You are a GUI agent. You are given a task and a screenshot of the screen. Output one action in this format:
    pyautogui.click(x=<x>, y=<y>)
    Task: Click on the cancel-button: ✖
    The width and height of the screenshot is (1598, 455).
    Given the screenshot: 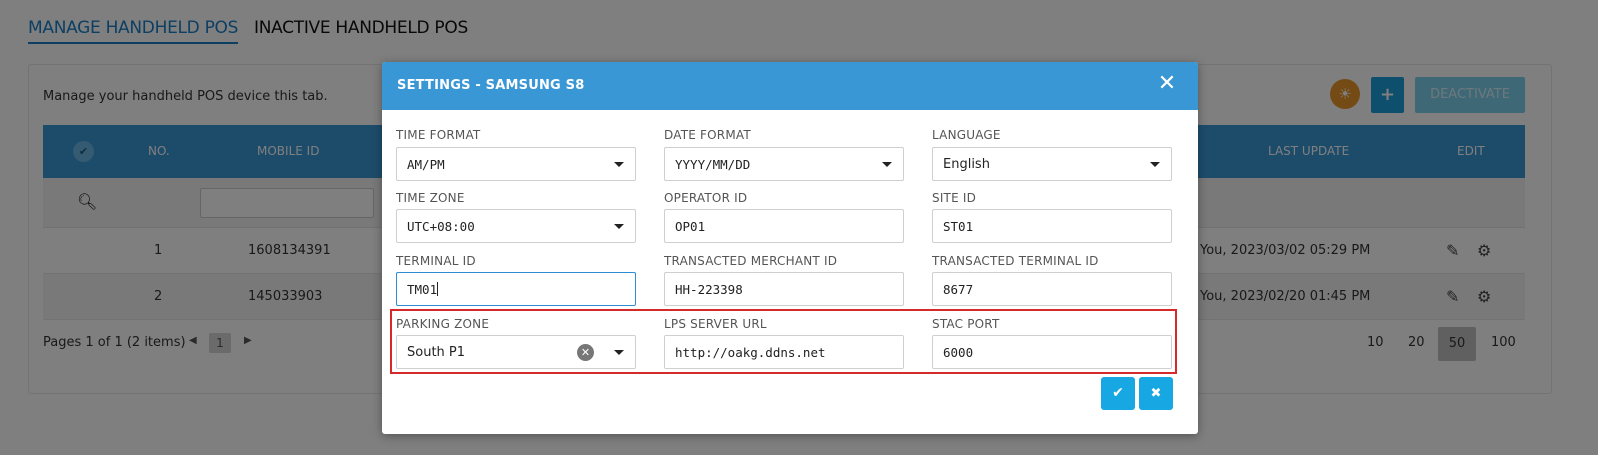 What is the action you would take?
    pyautogui.click(x=1156, y=393)
    